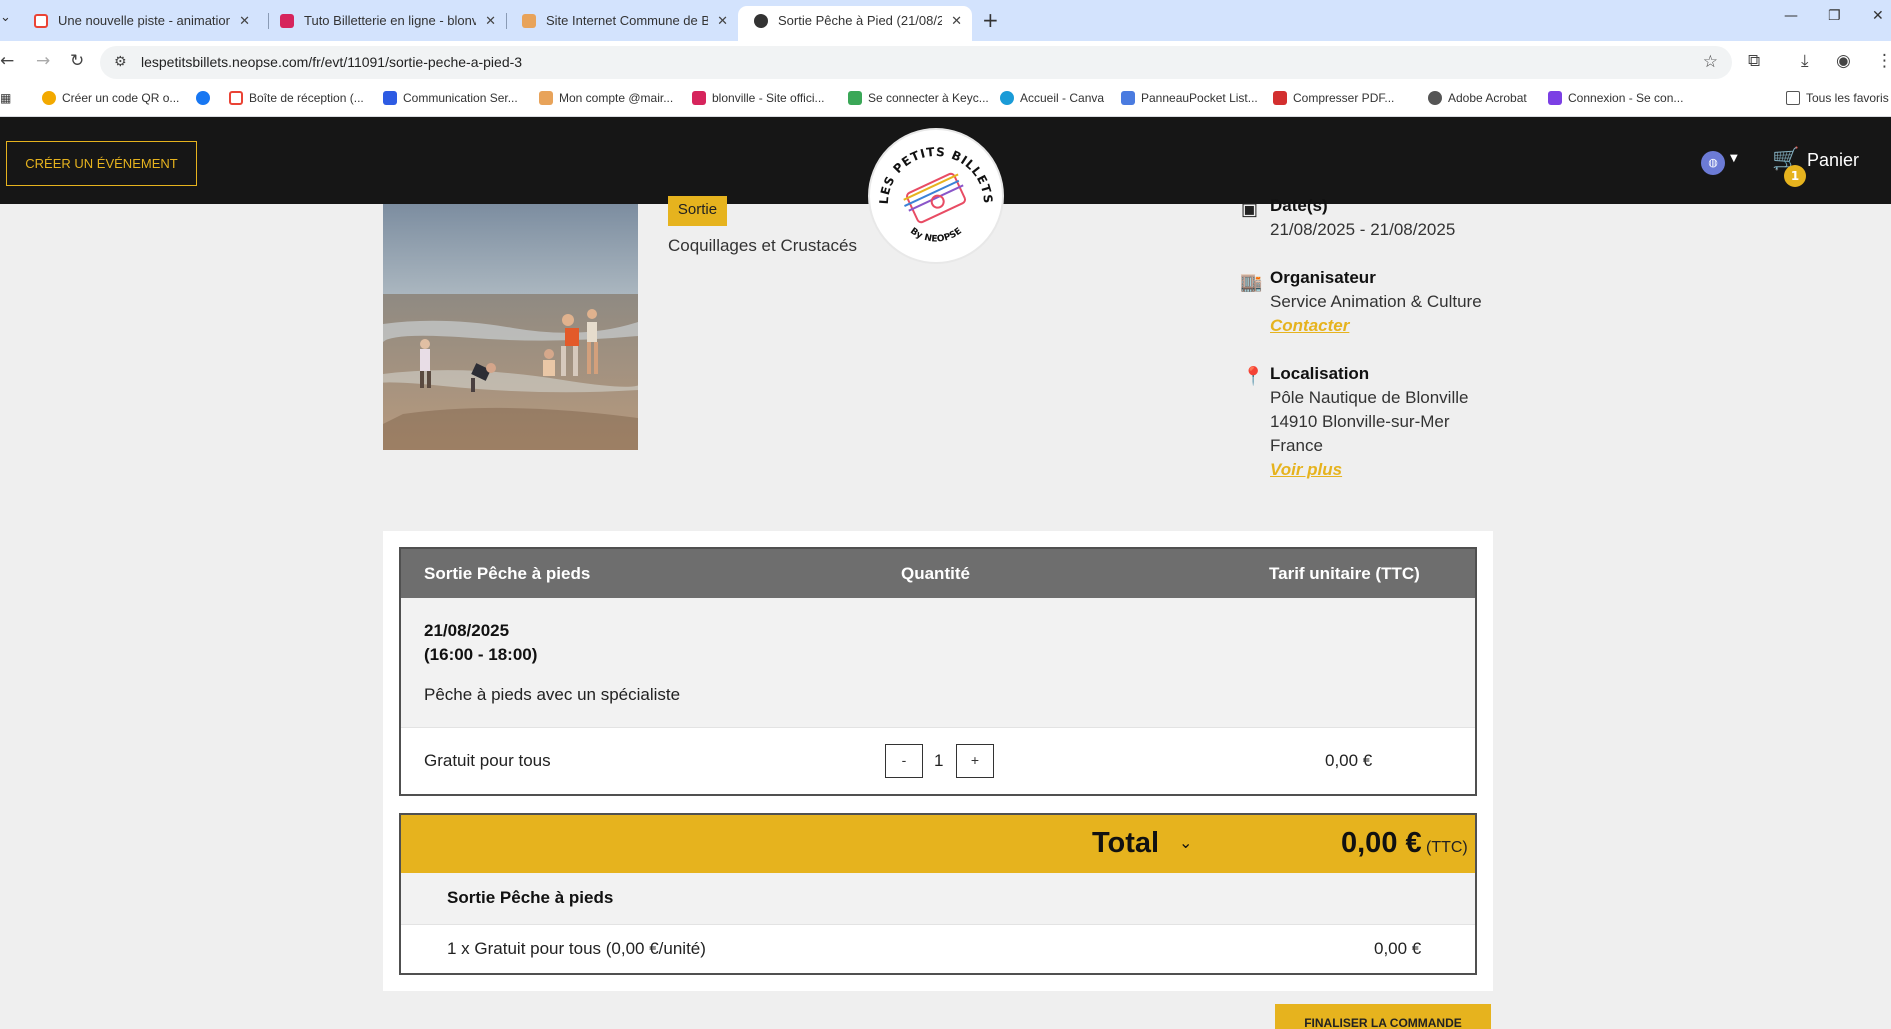  Describe the element at coordinates (904, 761) in the screenshot. I see `decrement-button: -` at that location.